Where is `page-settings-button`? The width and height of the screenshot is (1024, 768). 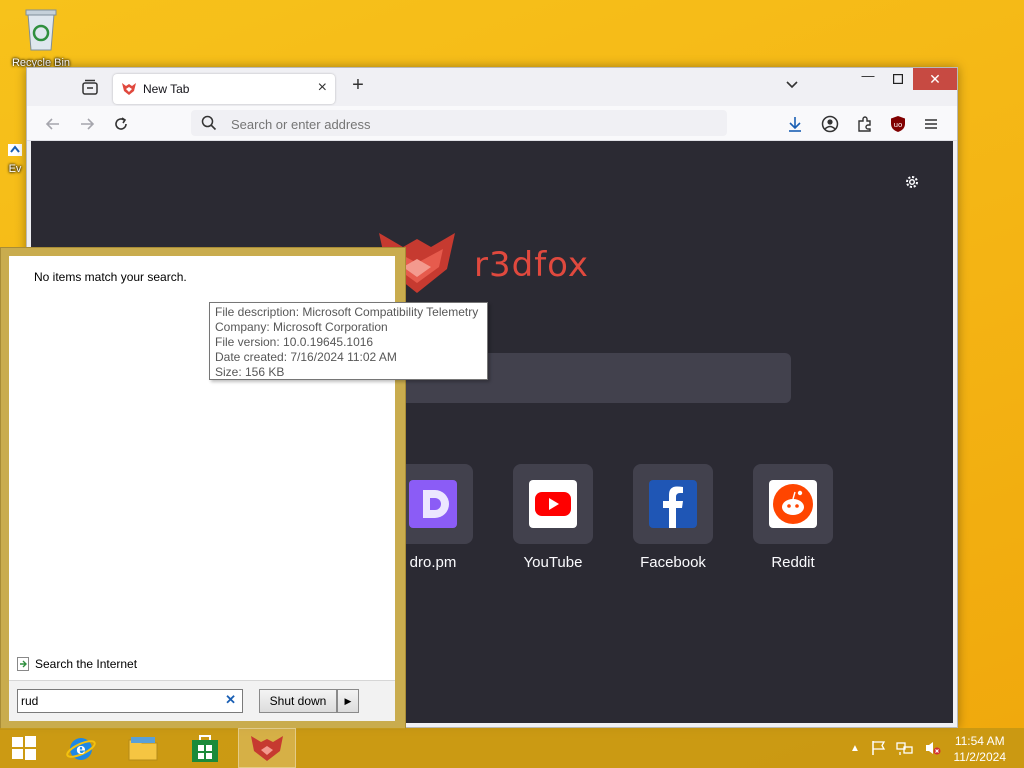 page-settings-button is located at coordinates (912, 184).